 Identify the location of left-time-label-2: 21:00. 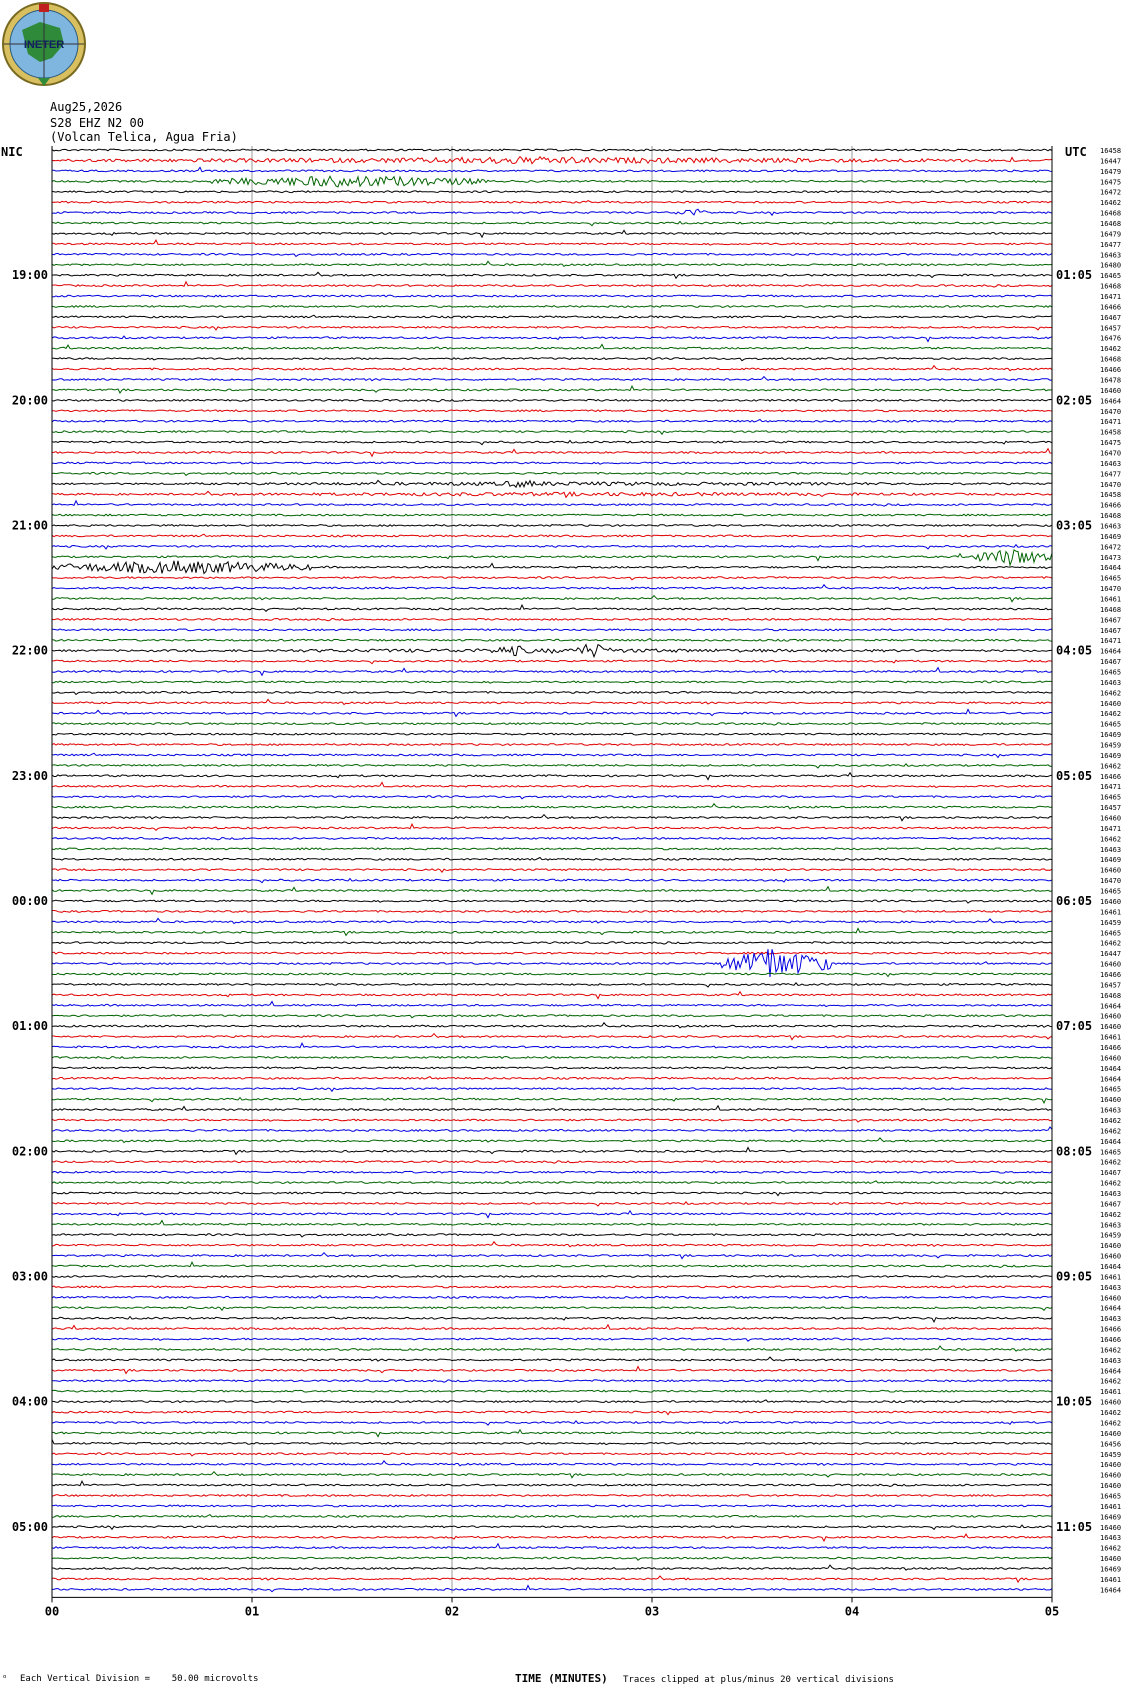
(30, 525).